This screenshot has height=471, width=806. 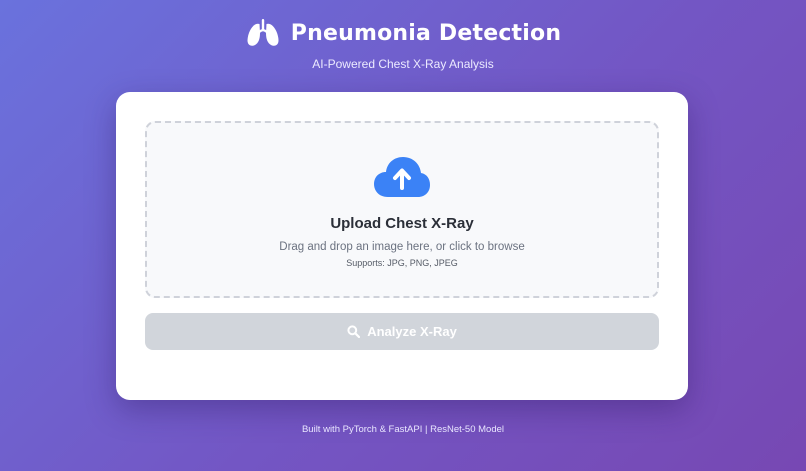 What do you see at coordinates (426, 33) in the screenshot?
I see `page-title: Pneumonia Detection` at bounding box center [426, 33].